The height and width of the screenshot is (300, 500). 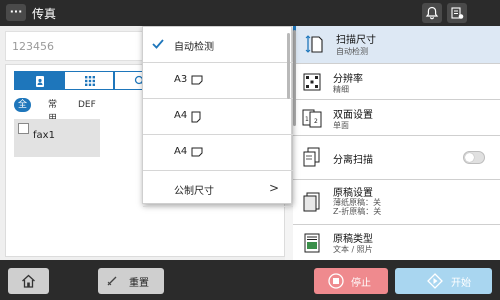 I want to click on toggle-knob, so click(x=469, y=157).